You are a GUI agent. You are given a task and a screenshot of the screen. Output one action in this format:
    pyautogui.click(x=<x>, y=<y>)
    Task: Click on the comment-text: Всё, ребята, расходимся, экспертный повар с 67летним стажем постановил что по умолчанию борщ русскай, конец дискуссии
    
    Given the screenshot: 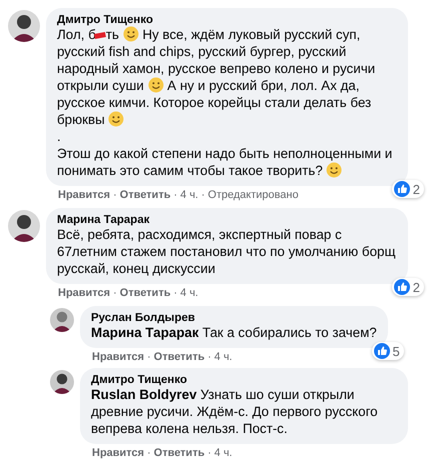 What is the action you would take?
    pyautogui.click(x=227, y=251)
    